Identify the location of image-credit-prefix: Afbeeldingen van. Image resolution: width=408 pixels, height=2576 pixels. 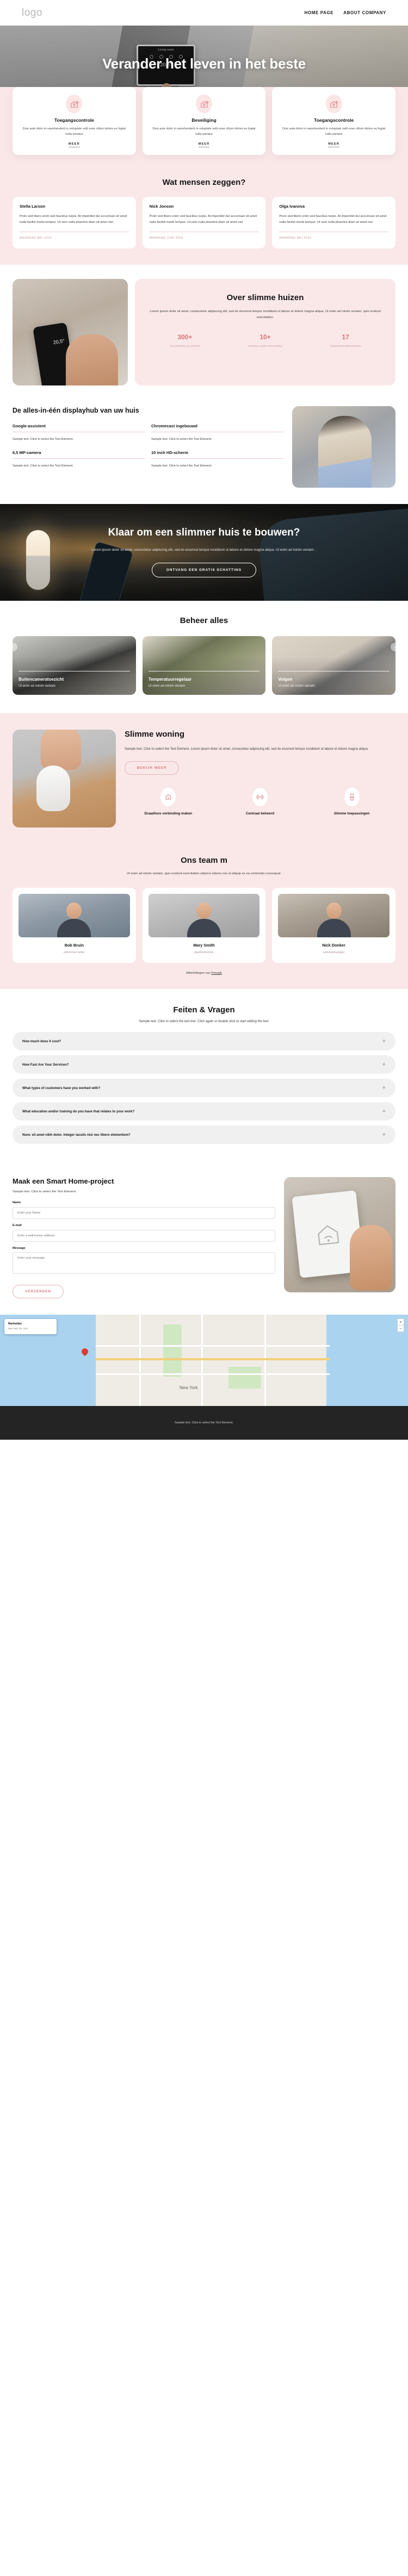
(199, 973).